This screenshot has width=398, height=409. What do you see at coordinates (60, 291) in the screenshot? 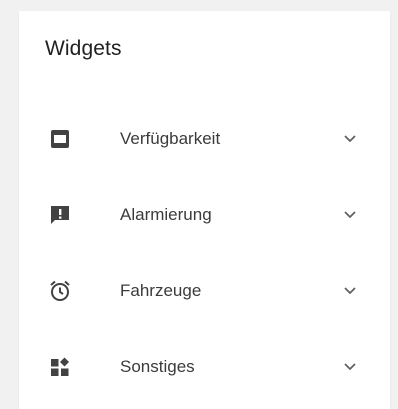
I see `alarm-clock-icon` at bounding box center [60, 291].